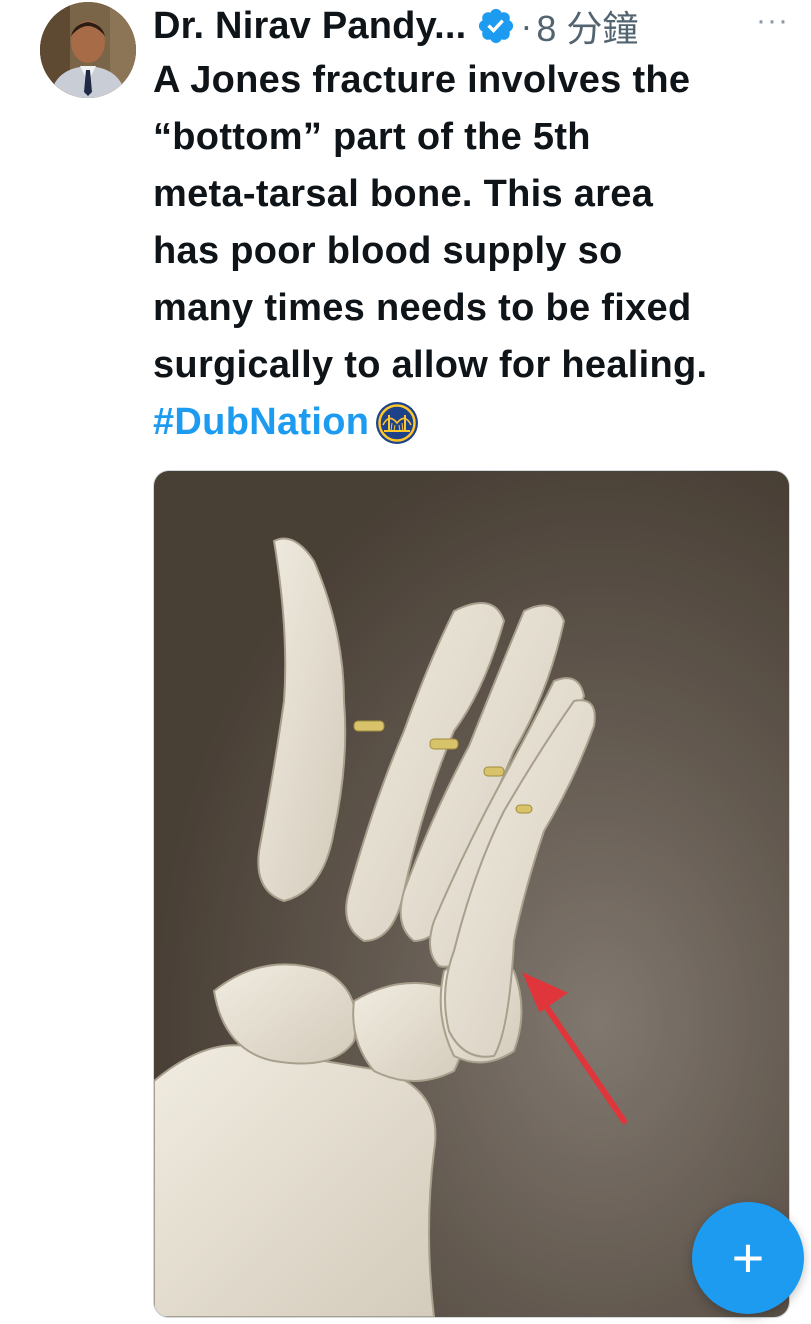 Image resolution: width=811 pixels, height=1324 pixels. Describe the element at coordinates (422, 308) in the screenshot. I see `tweet-text-line: many times needs to be fixed` at that location.